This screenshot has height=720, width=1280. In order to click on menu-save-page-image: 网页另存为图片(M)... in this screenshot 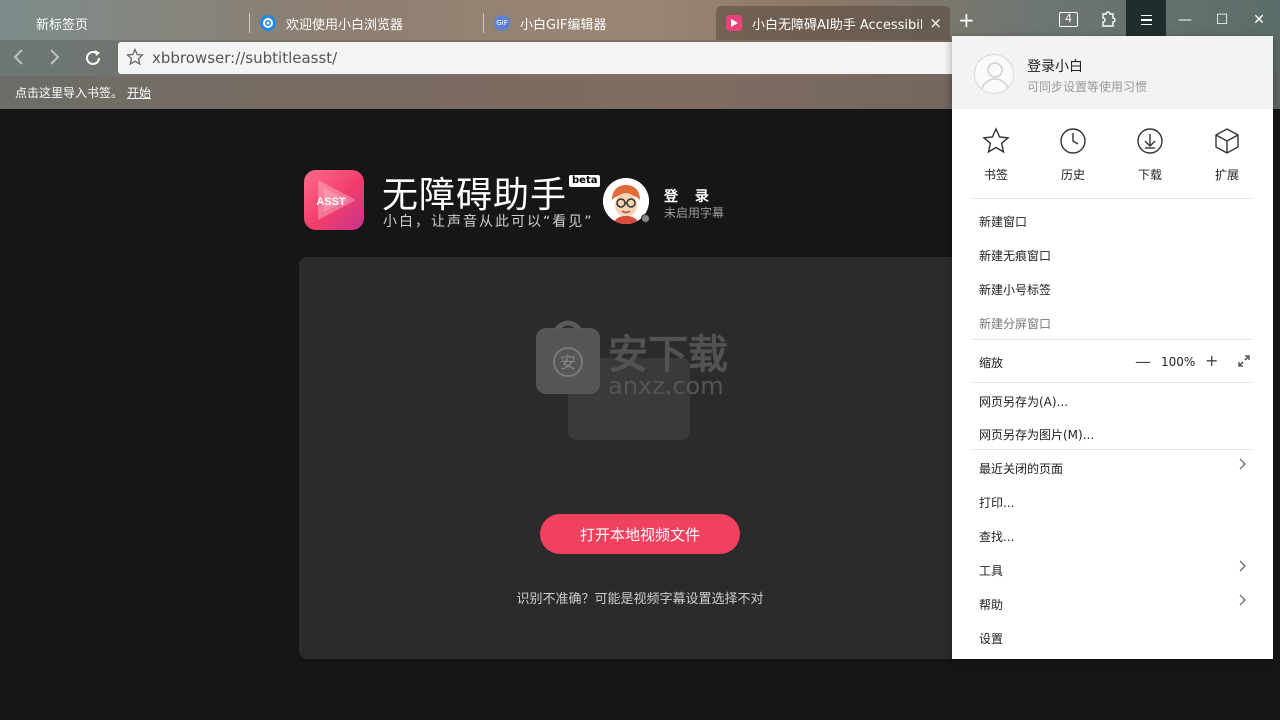, I will do `click(1036, 434)`.